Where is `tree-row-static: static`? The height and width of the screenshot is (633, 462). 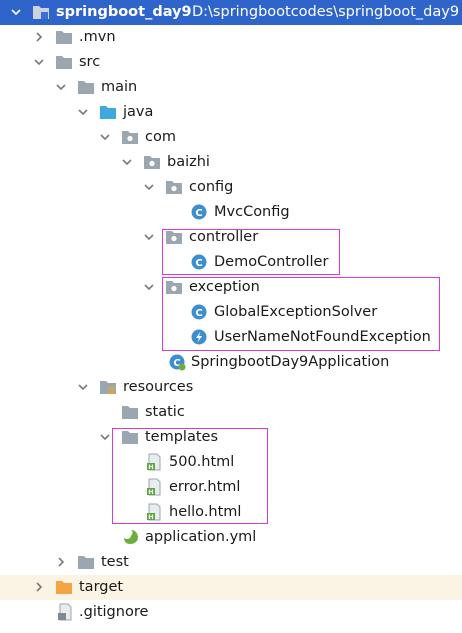 tree-row-static: static is located at coordinates (231, 412).